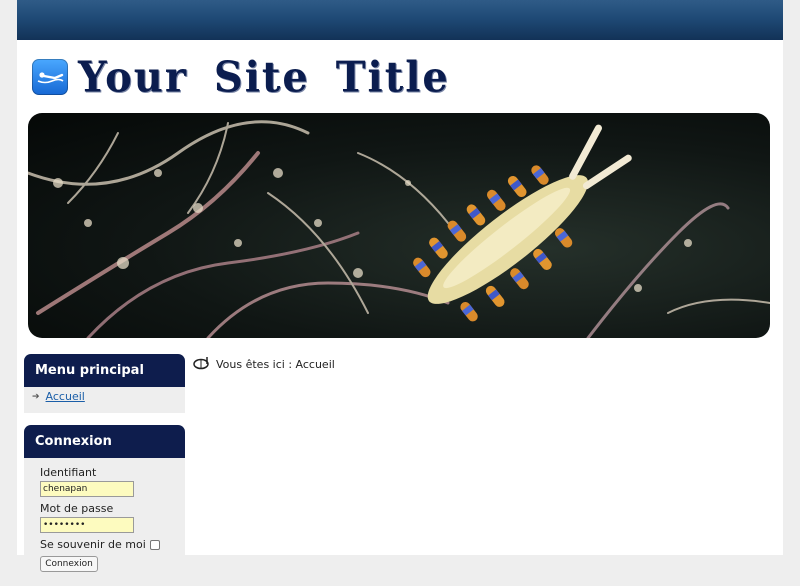  I want to click on site-header: Your Site Title, so click(241, 77).